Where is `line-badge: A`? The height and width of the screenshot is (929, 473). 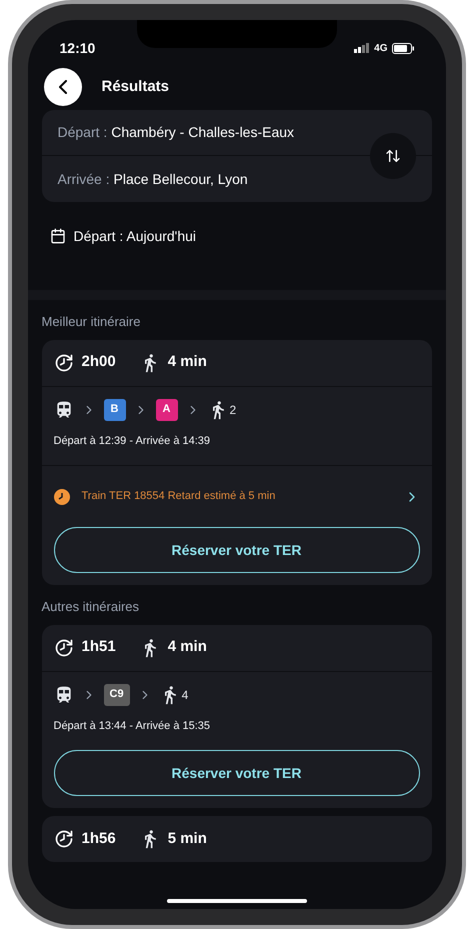 line-badge: A is located at coordinates (167, 409).